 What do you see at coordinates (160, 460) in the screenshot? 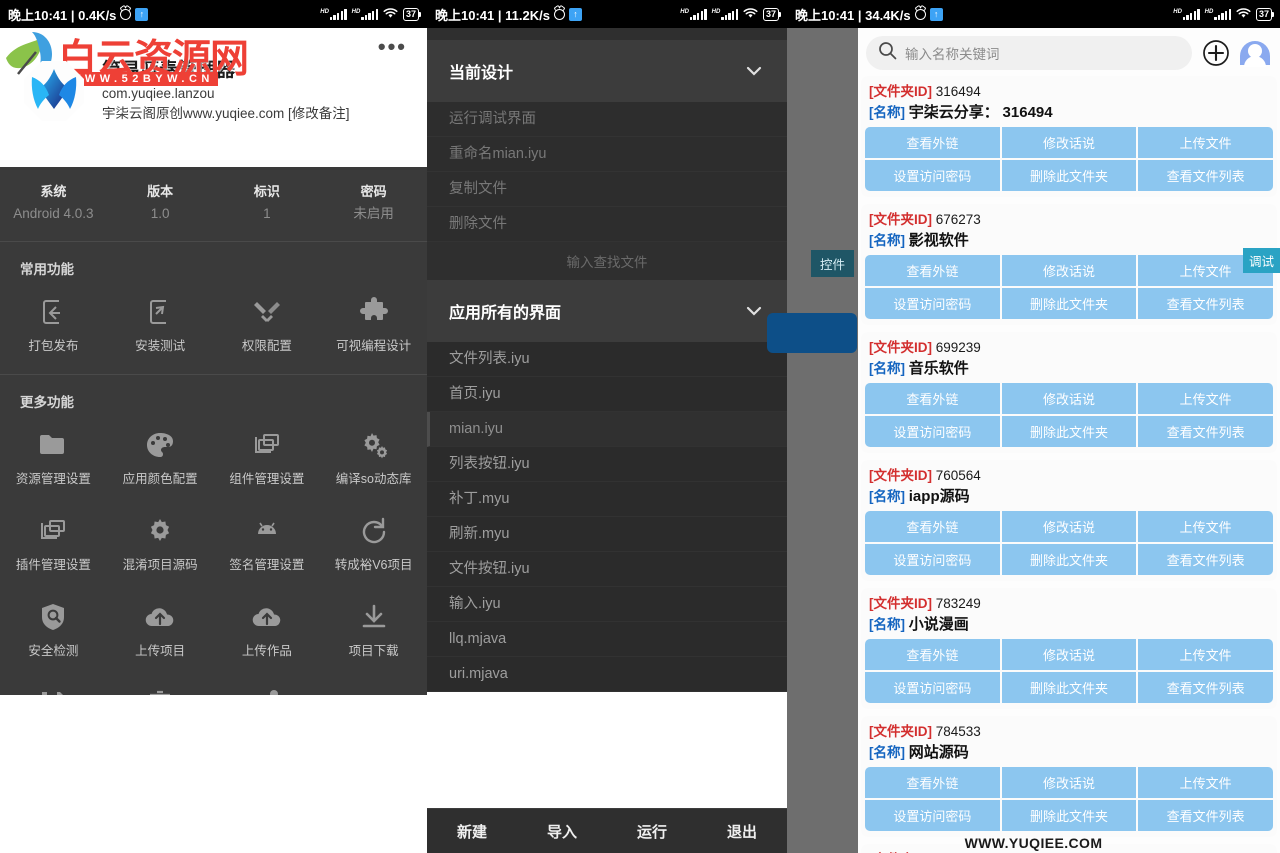
I see `grid-item-app-color: 应用颜色配置` at bounding box center [160, 460].